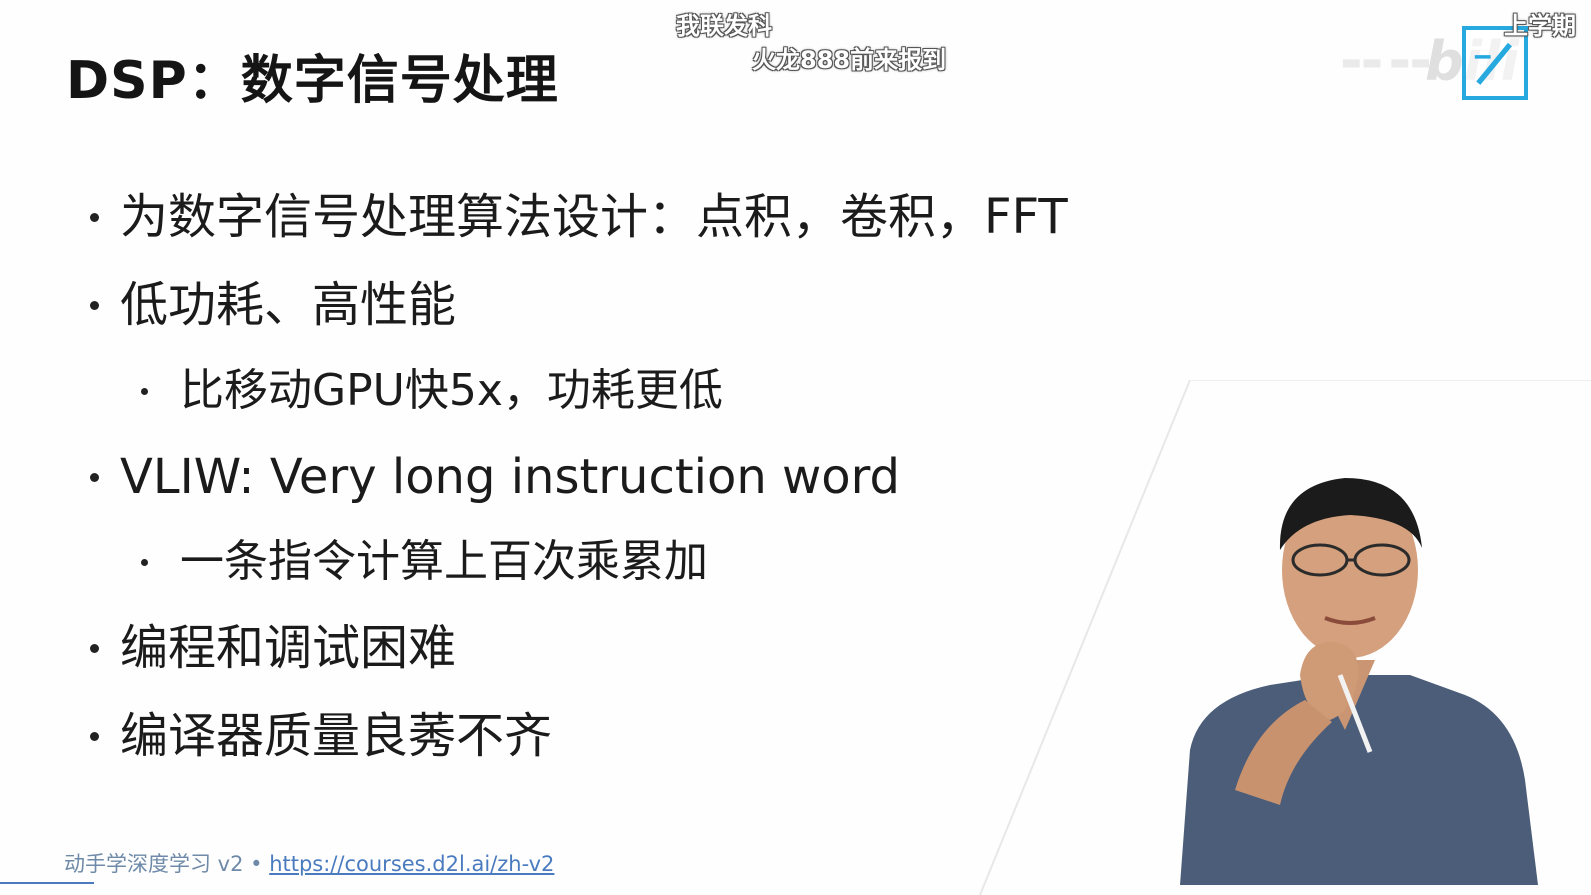  Describe the element at coordinates (312, 81) in the screenshot. I see `slide-title: DSP：数字信号处理` at that location.